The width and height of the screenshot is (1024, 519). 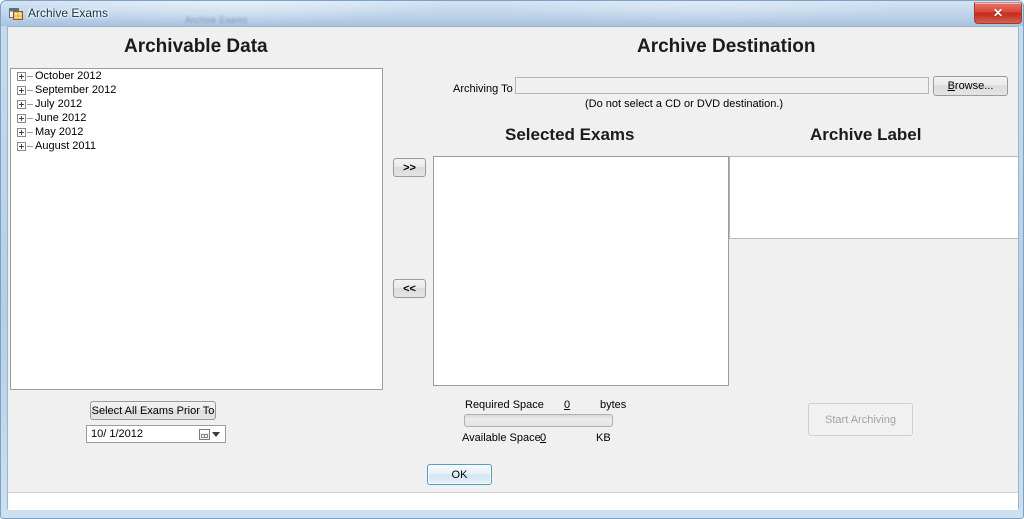 What do you see at coordinates (613, 405) in the screenshot?
I see `required-space-units: bytes` at bounding box center [613, 405].